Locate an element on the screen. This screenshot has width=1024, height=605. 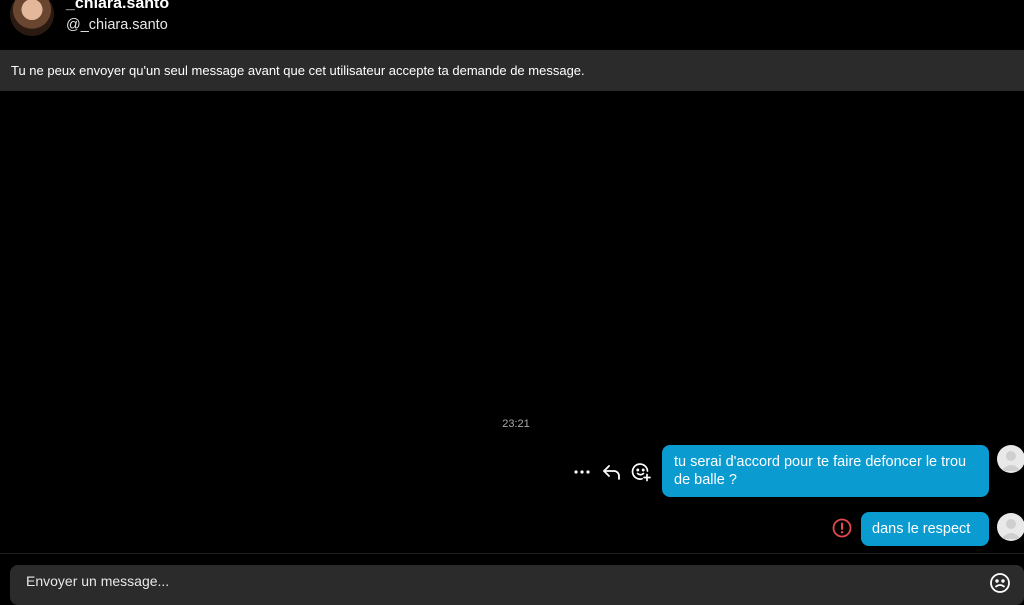
message-bubble: dans le respect is located at coordinates (925, 529).